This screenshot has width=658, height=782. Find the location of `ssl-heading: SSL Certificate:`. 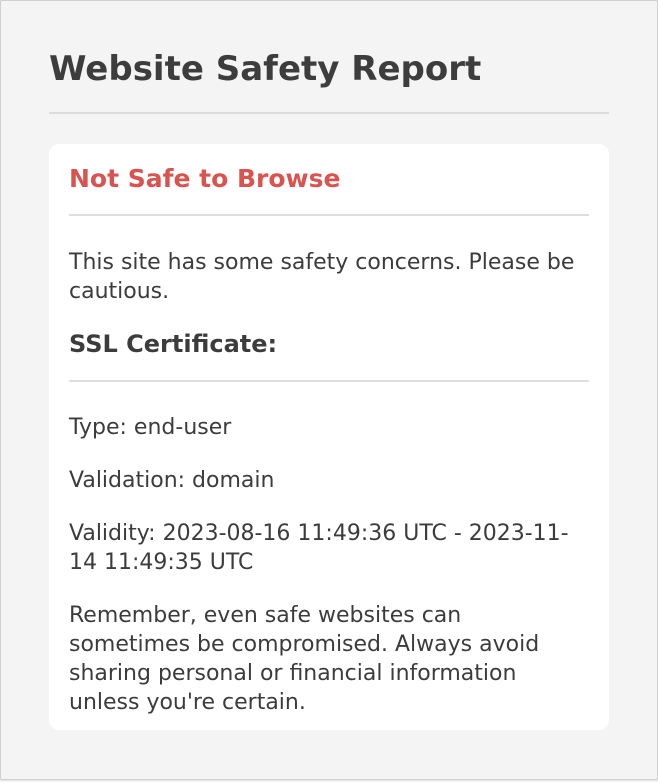

ssl-heading: SSL Certificate: is located at coordinates (173, 344).